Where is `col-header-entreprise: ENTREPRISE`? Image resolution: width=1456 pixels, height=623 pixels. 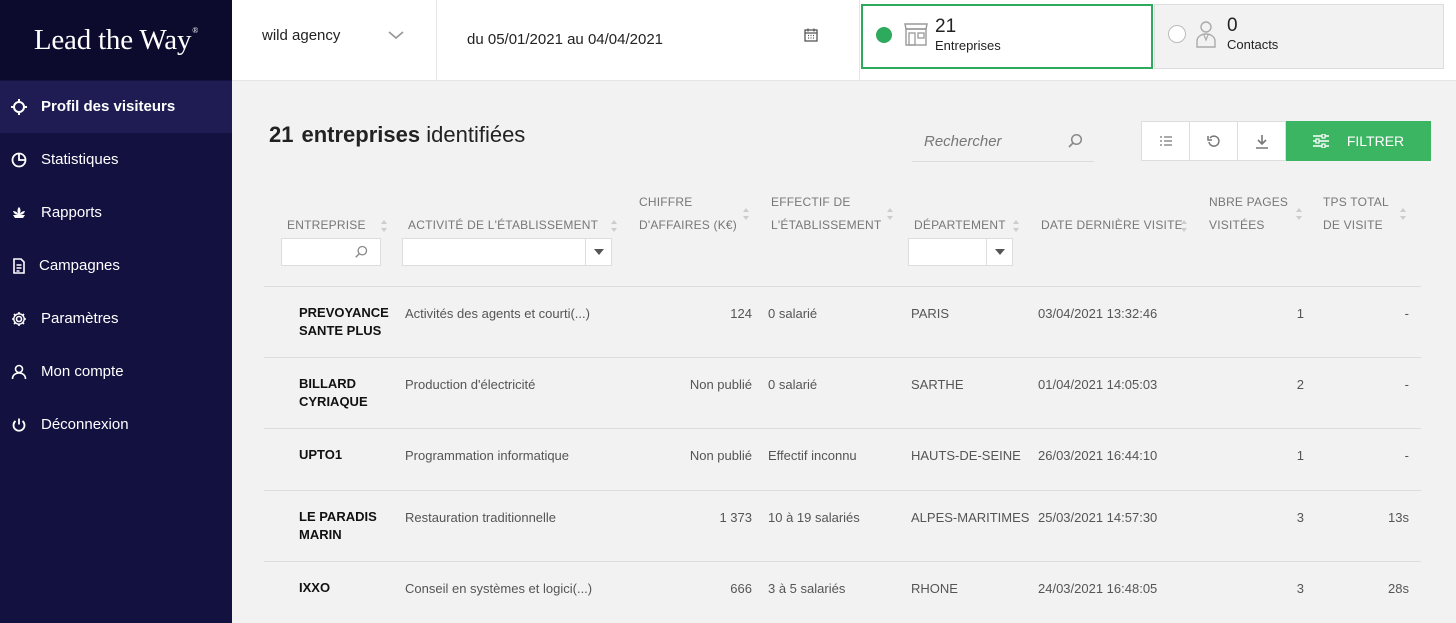 col-header-entreprise: ENTREPRISE is located at coordinates (326, 225).